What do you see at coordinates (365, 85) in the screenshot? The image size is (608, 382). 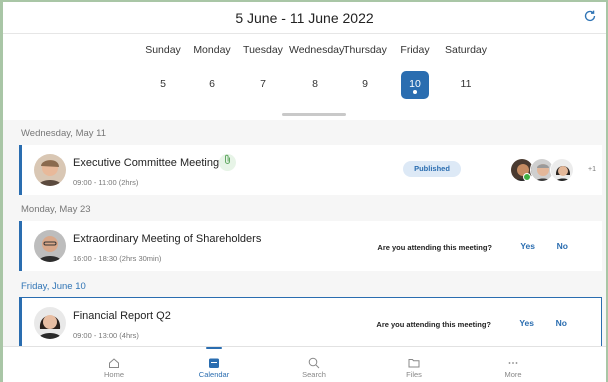 I see `day-number: 9` at bounding box center [365, 85].